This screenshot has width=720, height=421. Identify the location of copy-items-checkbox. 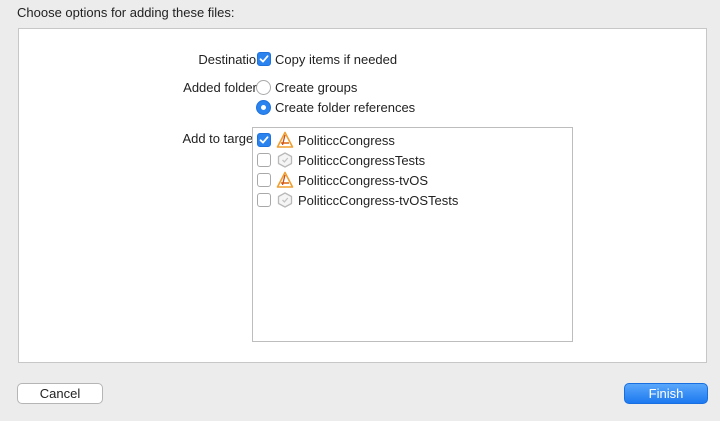
(264, 59).